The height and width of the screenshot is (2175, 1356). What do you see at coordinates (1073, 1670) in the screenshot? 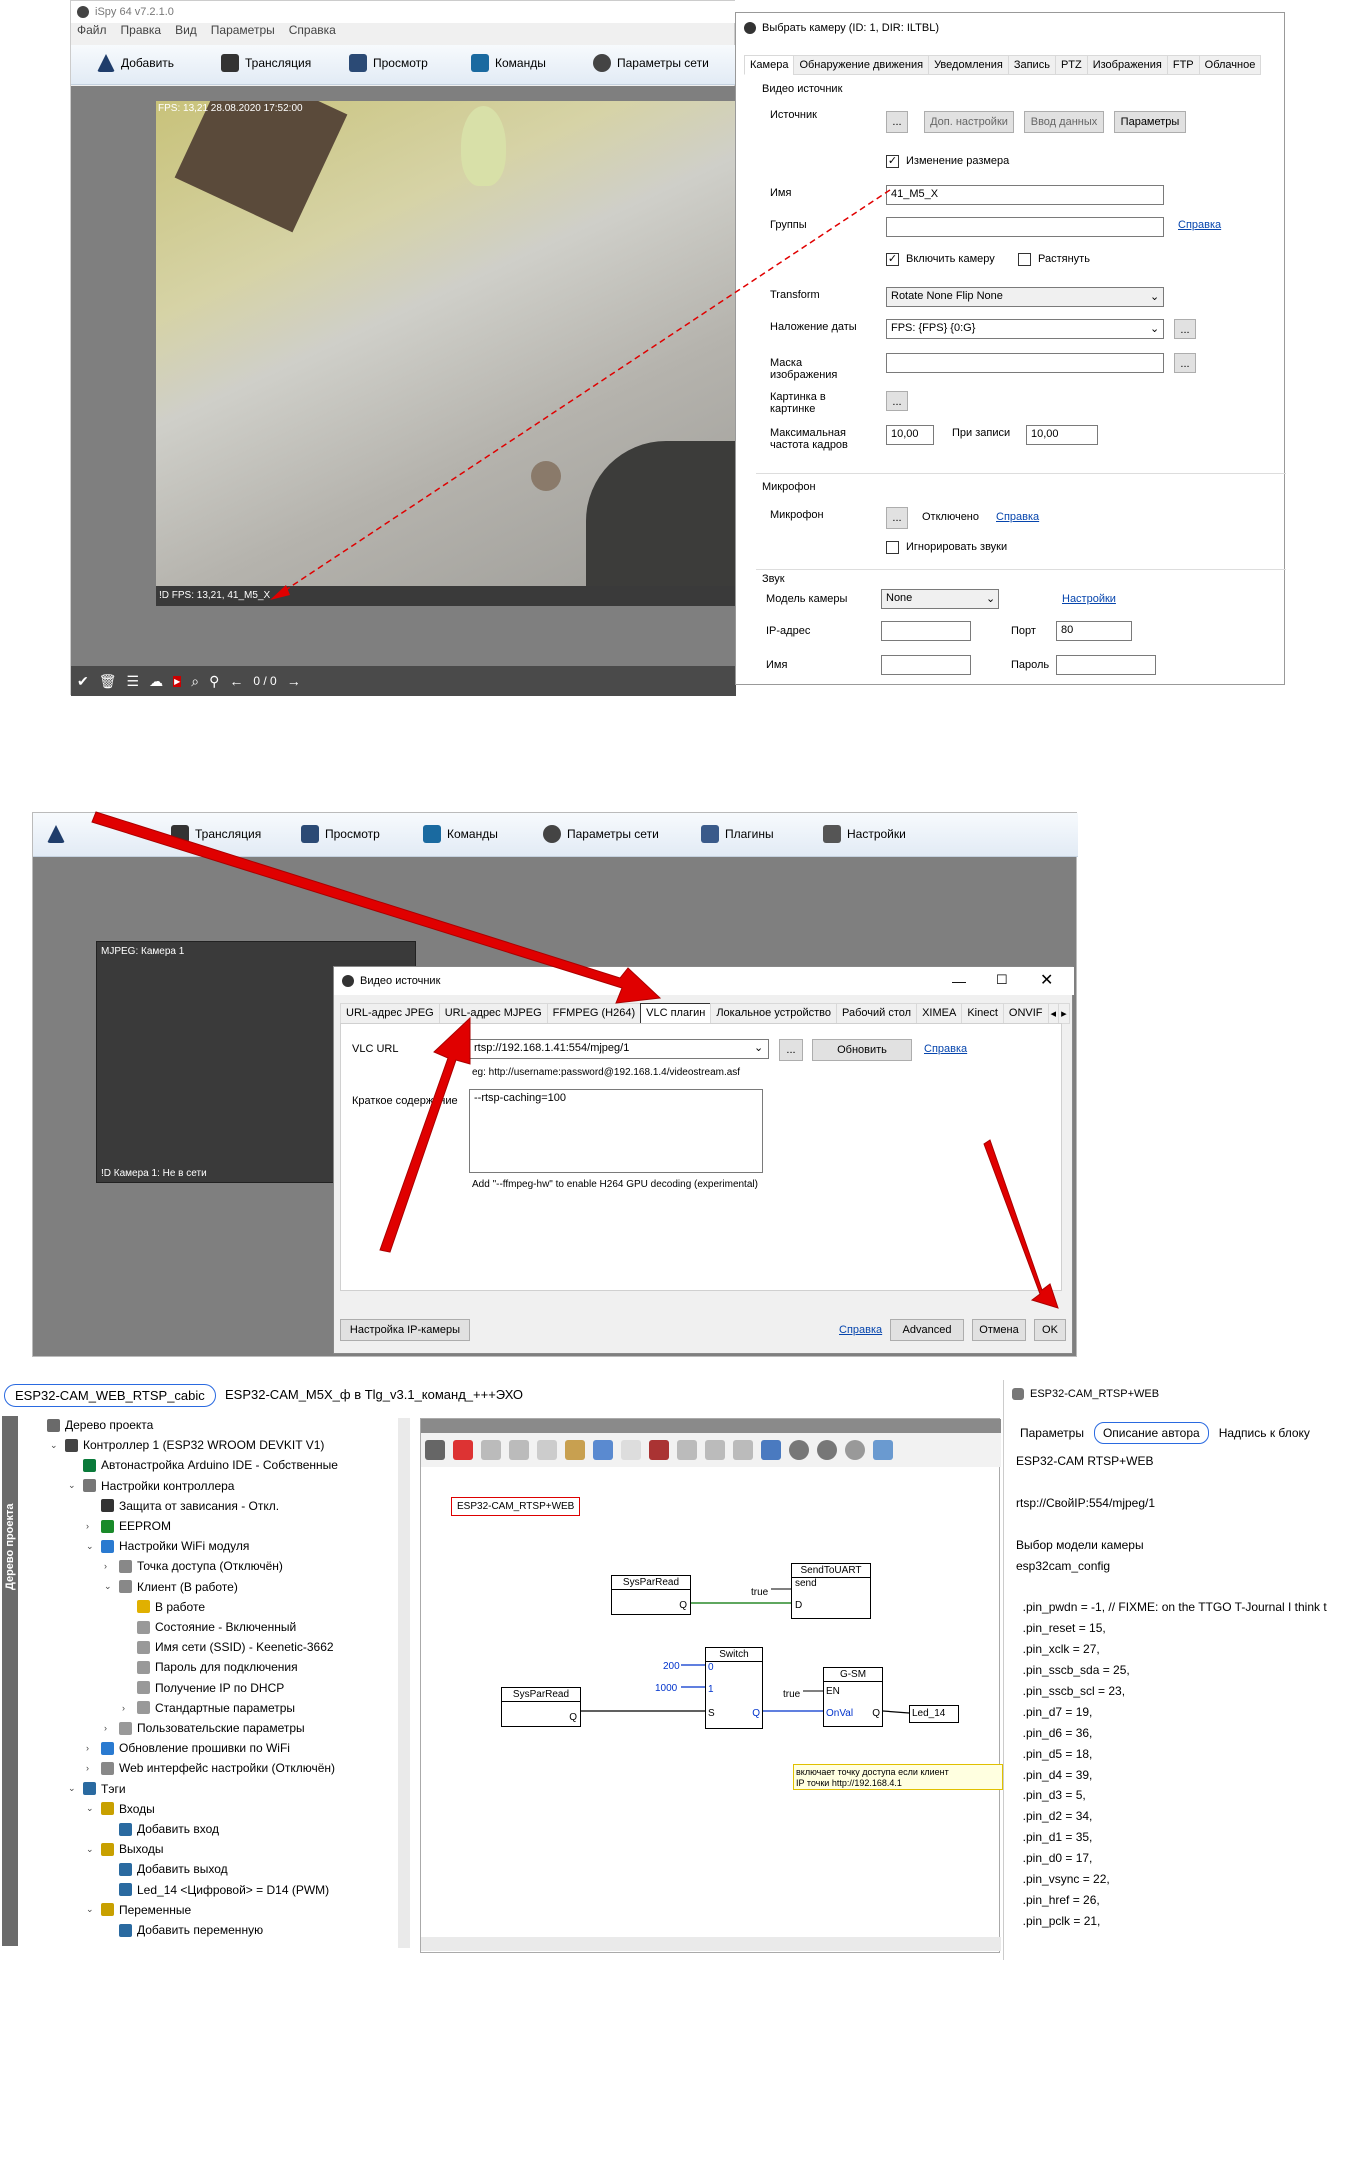
I see `description-line: .pin_sscb_sda = 25,` at bounding box center [1073, 1670].